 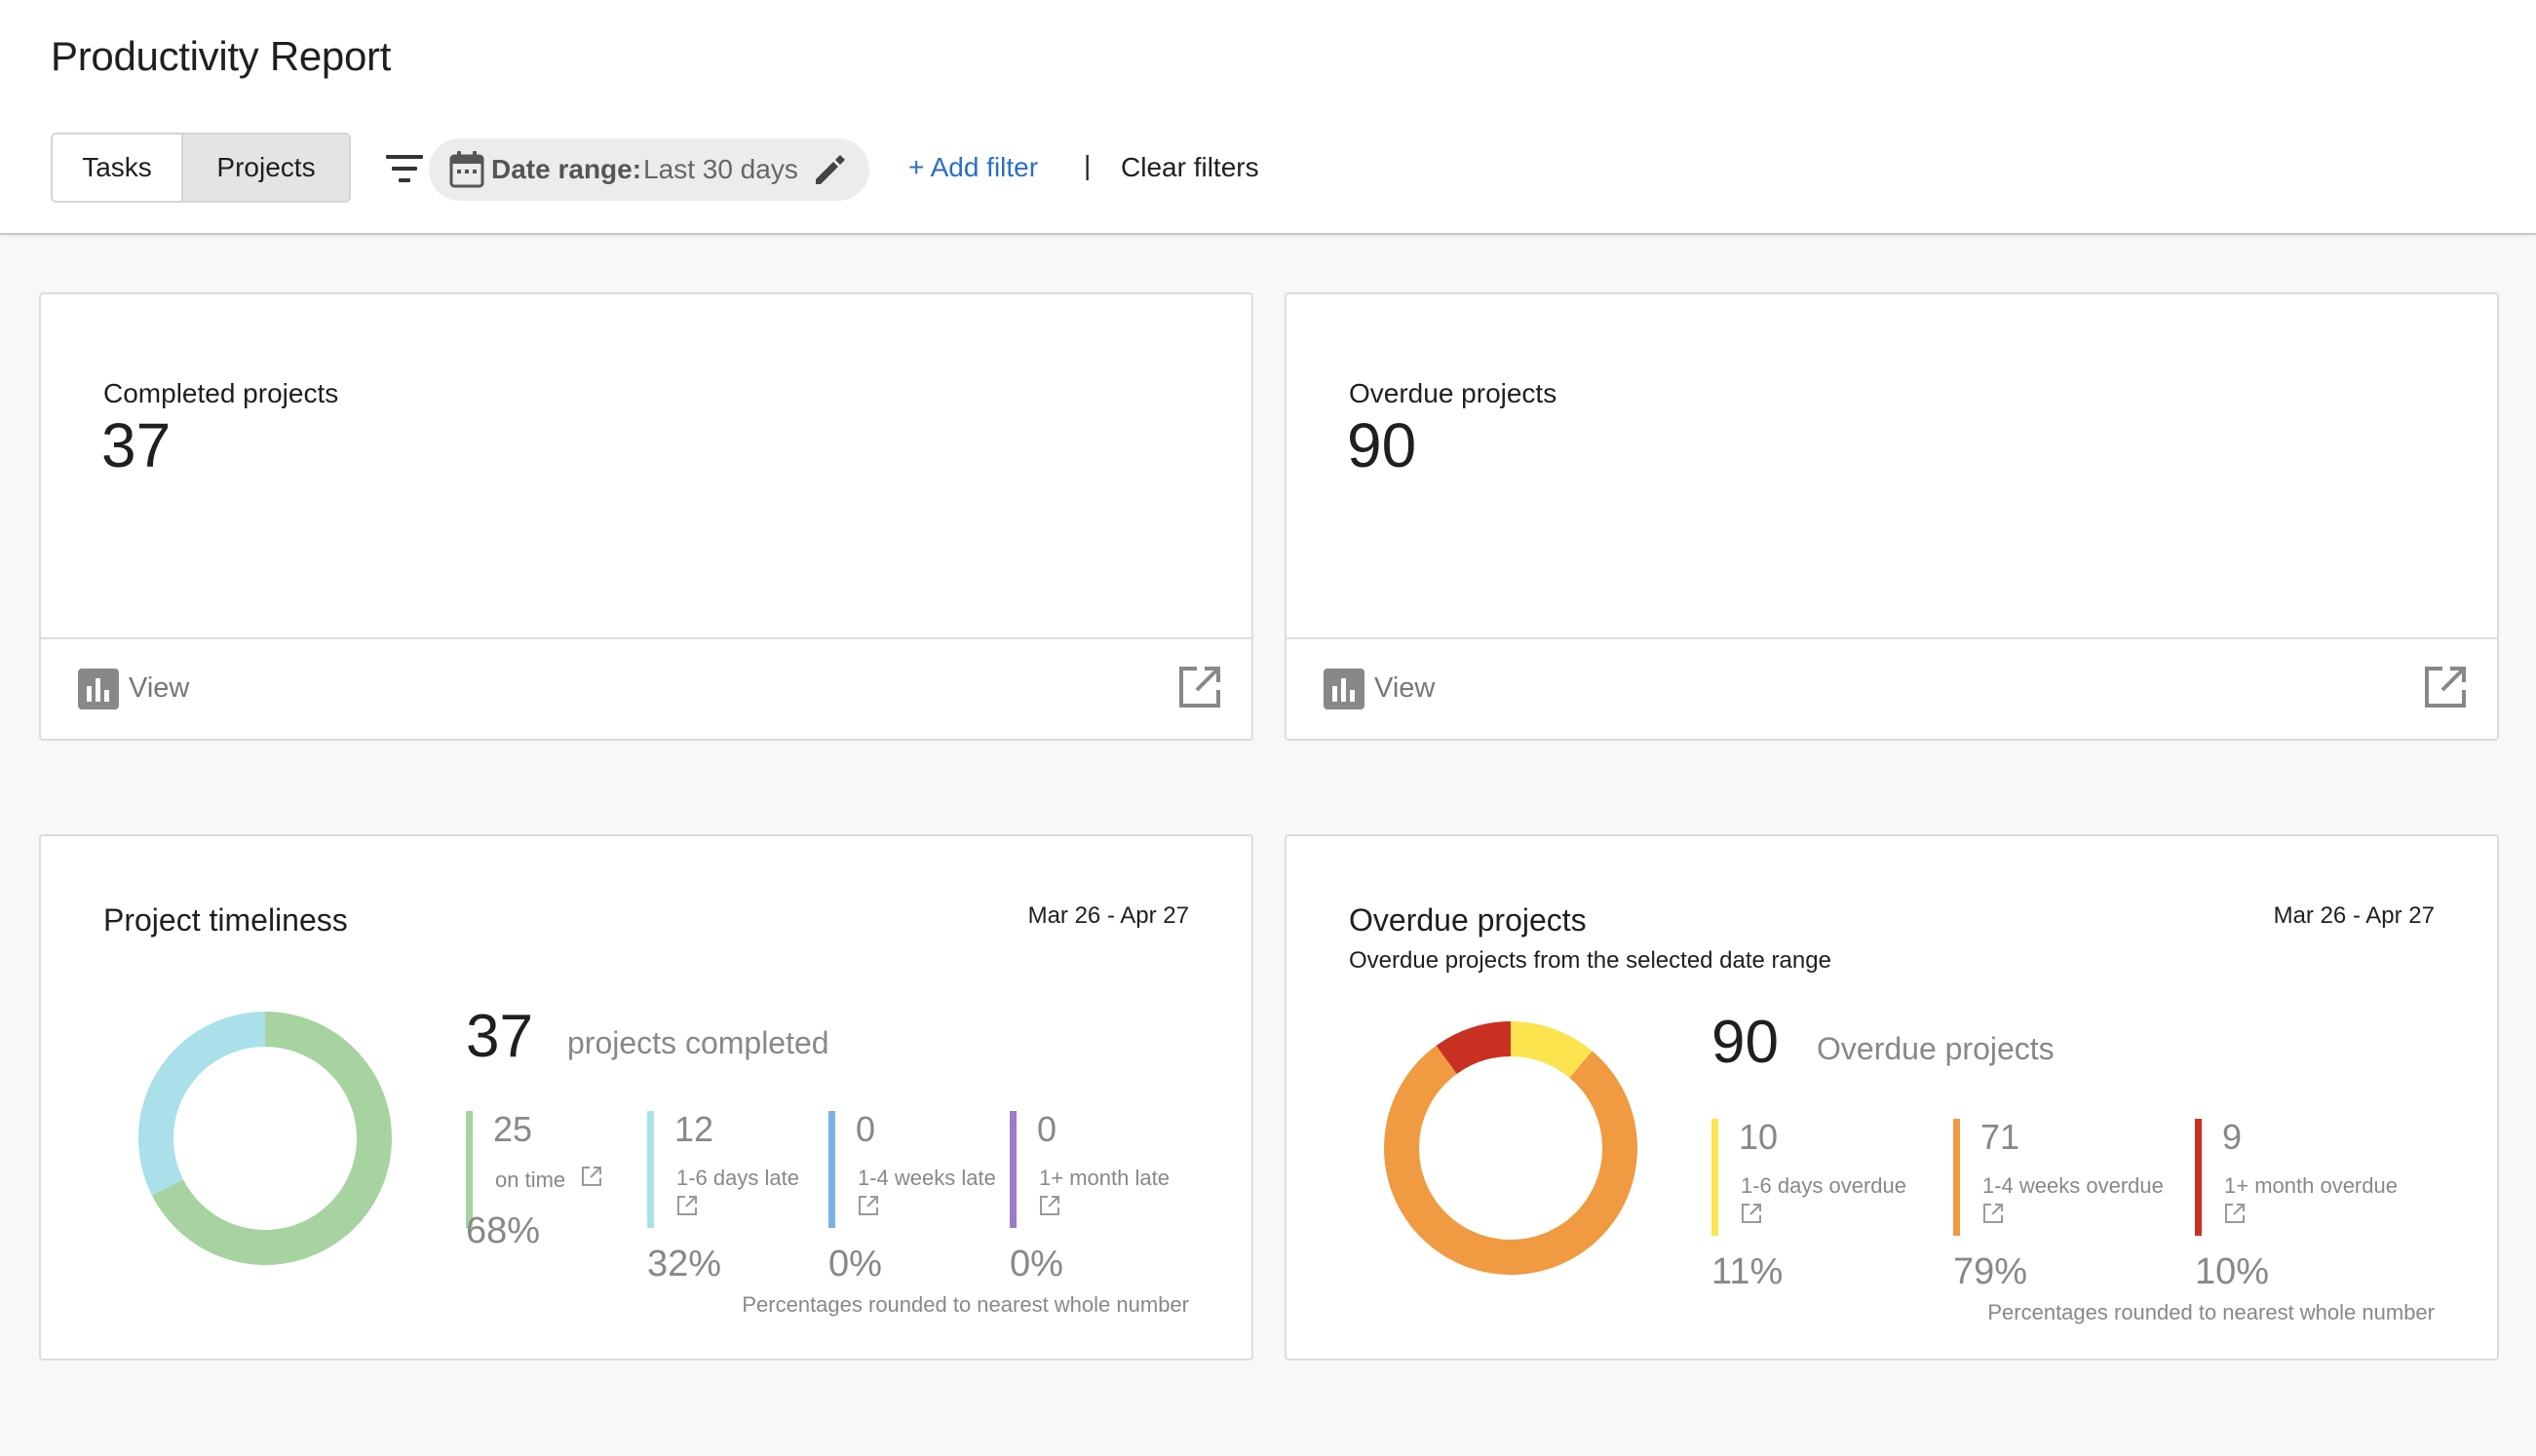 I want to click on metric-1-6-days-late: 12 1-6 days late, so click(x=735, y=1168).